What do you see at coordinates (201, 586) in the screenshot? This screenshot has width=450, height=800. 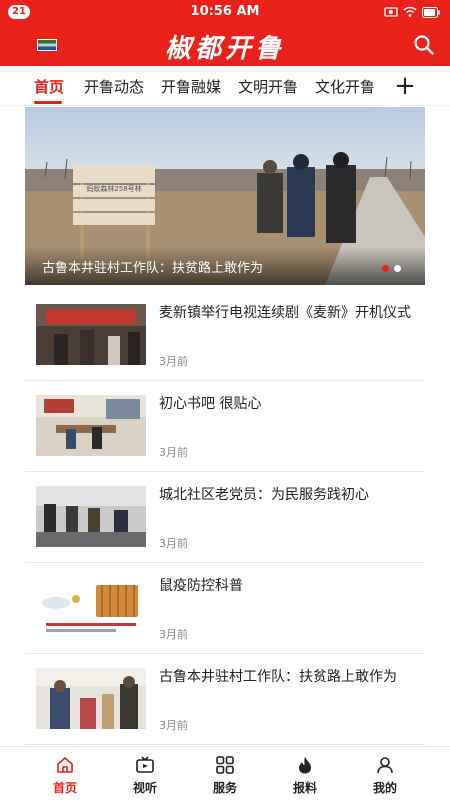 I see `news-title: 鼠疫防控科普` at bounding box center [201, 586].